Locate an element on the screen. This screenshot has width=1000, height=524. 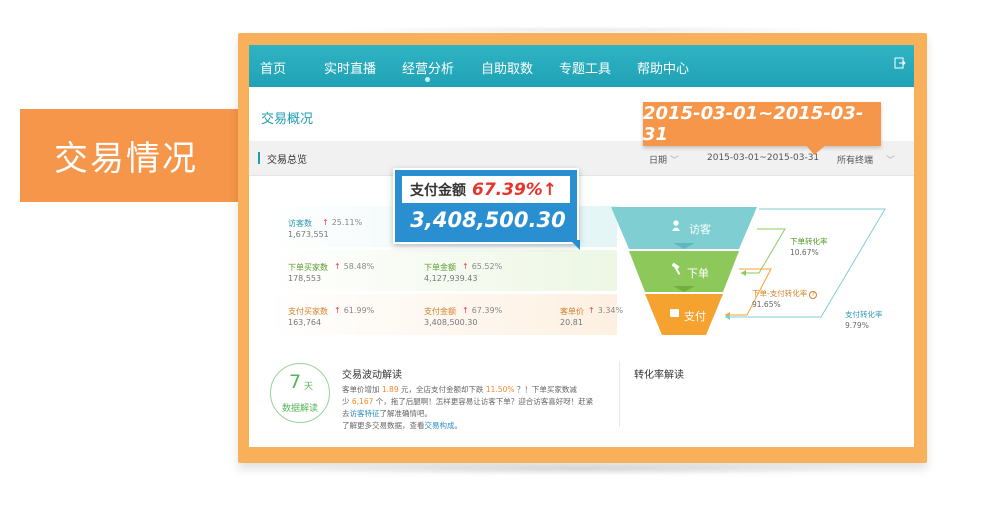
nav-item-home: 首页 is located at coordinates (273, 67).